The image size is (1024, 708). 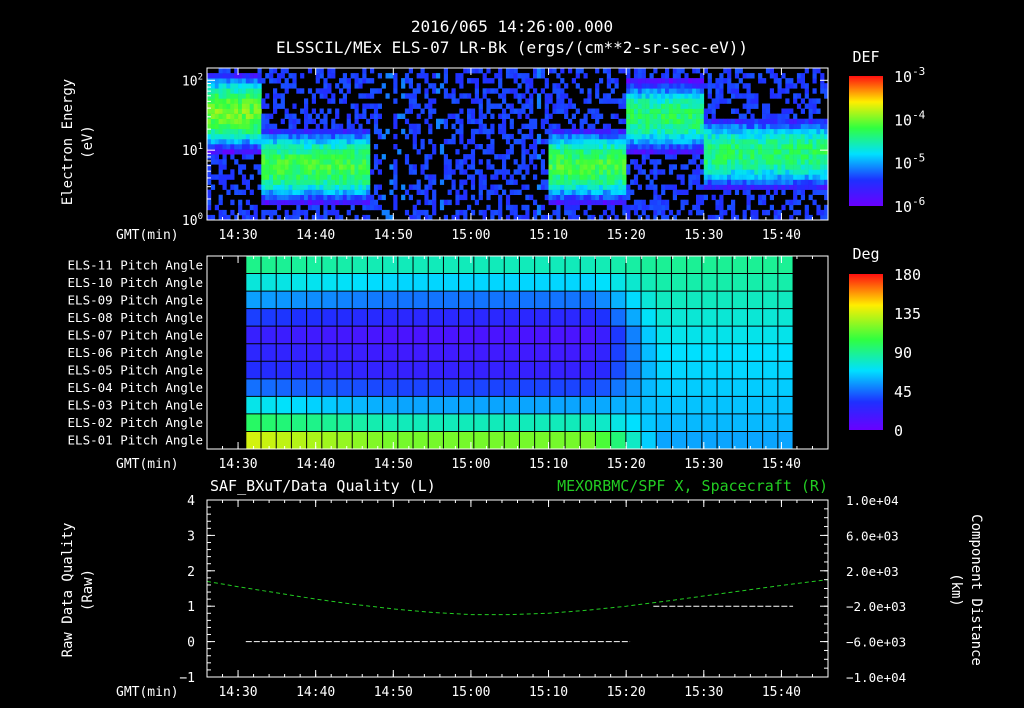 What do you see at coordinates (910, 140) in the screenshot?
I see `def-colorbar-ticks: 10-310-410-510-6` at bounding box center [910, 140].